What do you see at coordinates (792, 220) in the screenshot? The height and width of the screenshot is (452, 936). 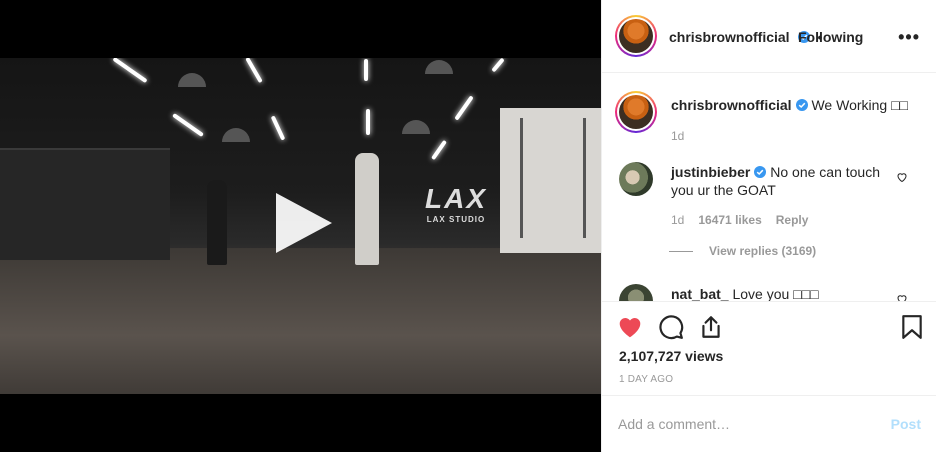 I see `reply-button: Reply` at bounding box center [792, 220].